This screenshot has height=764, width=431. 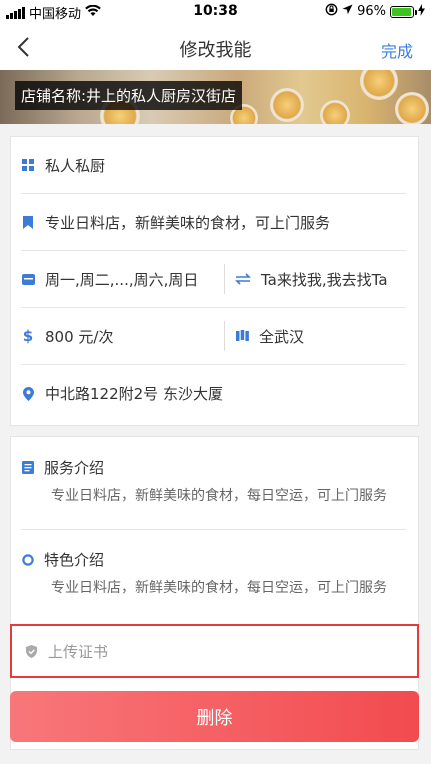 I want to click on service-intro-section: 服务介绍 专业日料店，新鲜美味的食材，每日空运，可上门服务, so click(x=213, y=481).